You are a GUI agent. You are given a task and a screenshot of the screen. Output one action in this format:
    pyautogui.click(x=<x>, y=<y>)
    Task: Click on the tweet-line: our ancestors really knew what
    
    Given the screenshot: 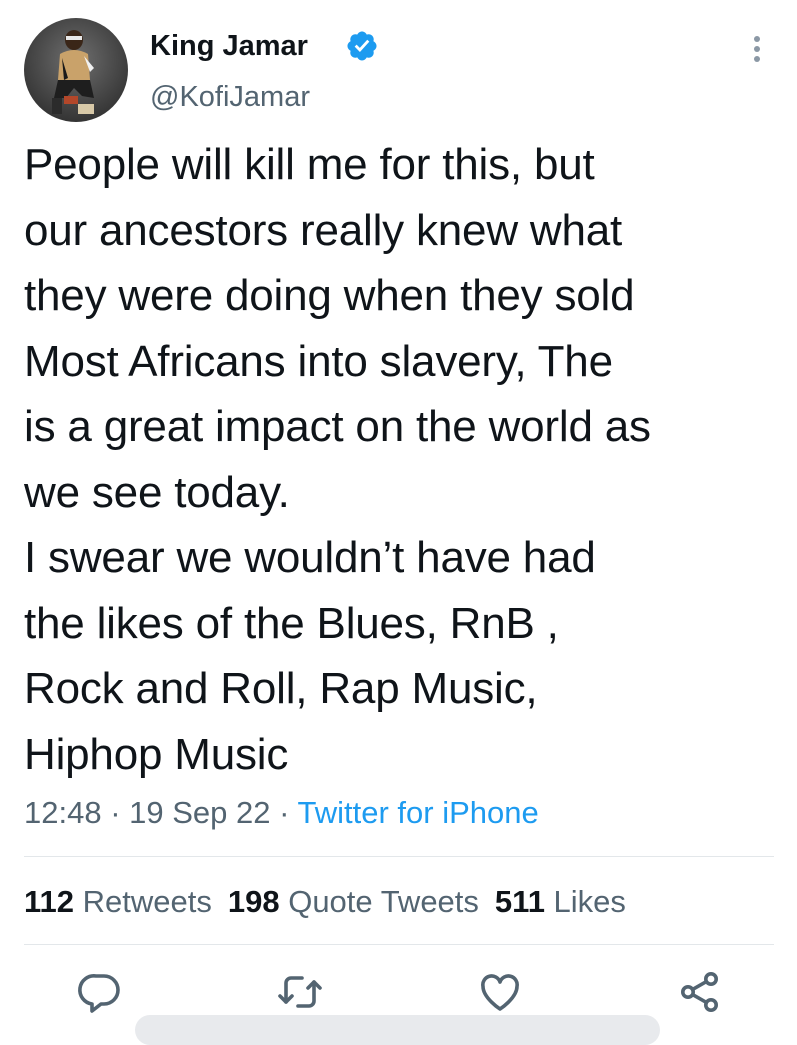 What is the action you would take?
    pyautogui.click(x=323, y=230)
    